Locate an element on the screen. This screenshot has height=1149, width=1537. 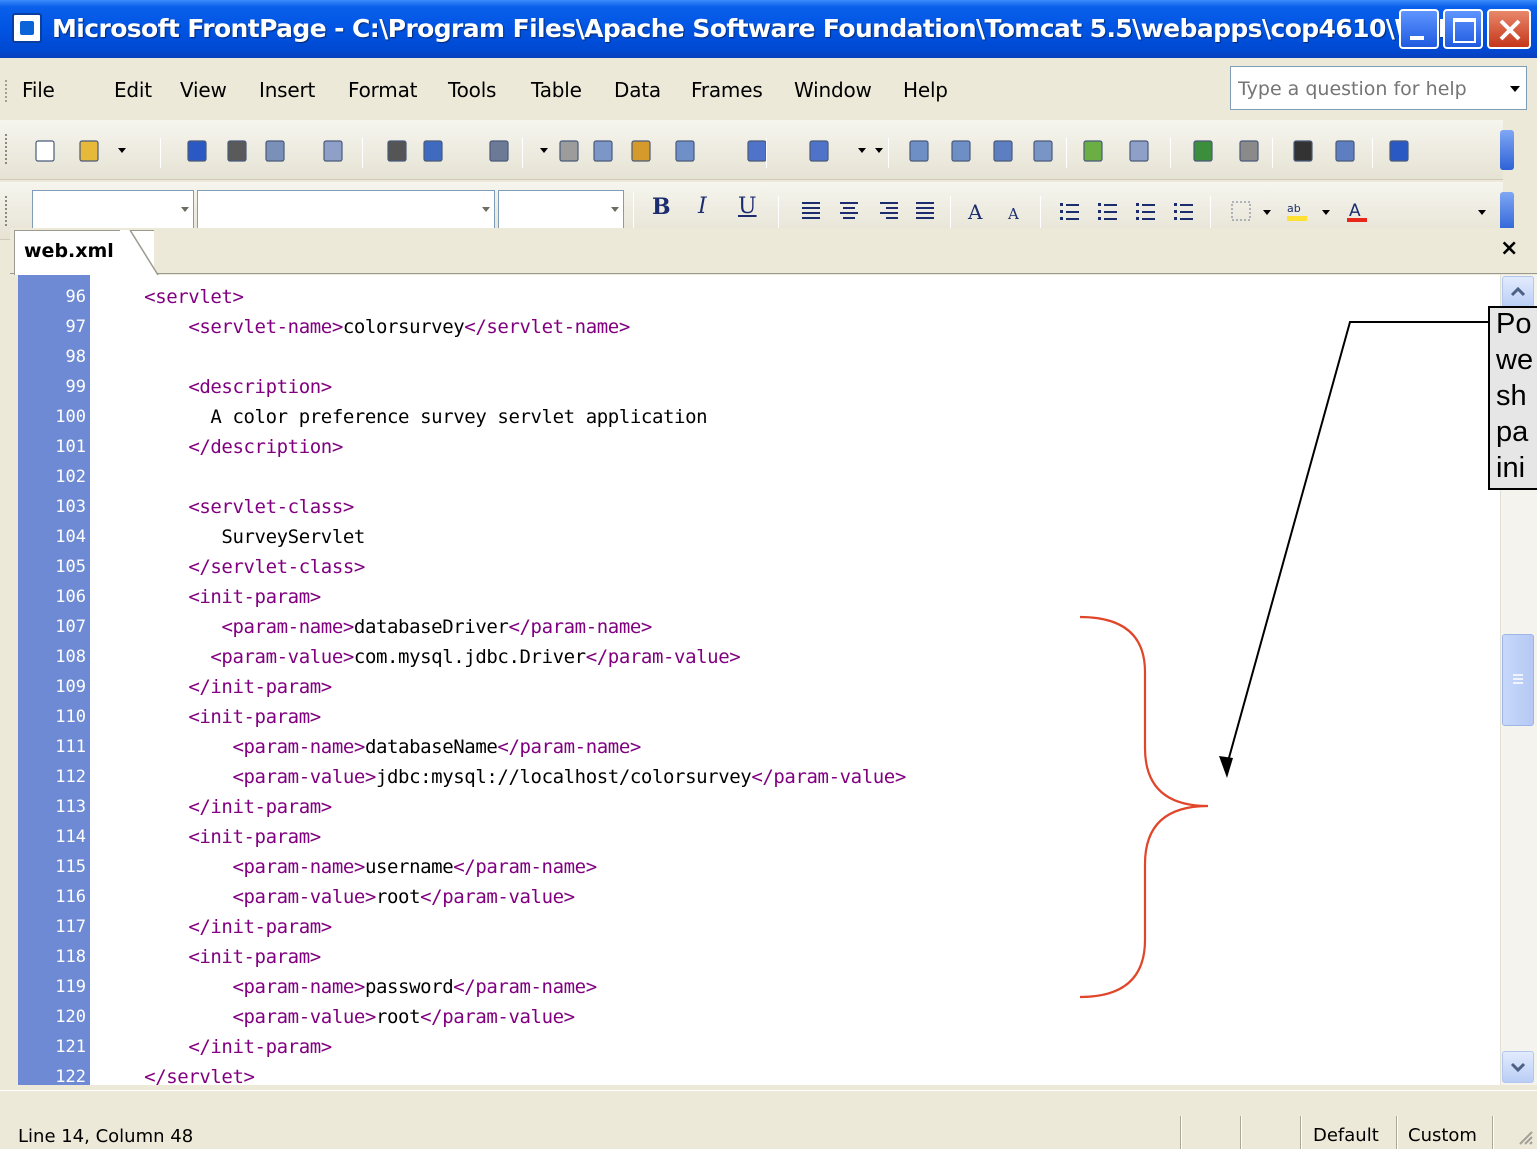
annotation-leader is located at coordinates (1357, 543).